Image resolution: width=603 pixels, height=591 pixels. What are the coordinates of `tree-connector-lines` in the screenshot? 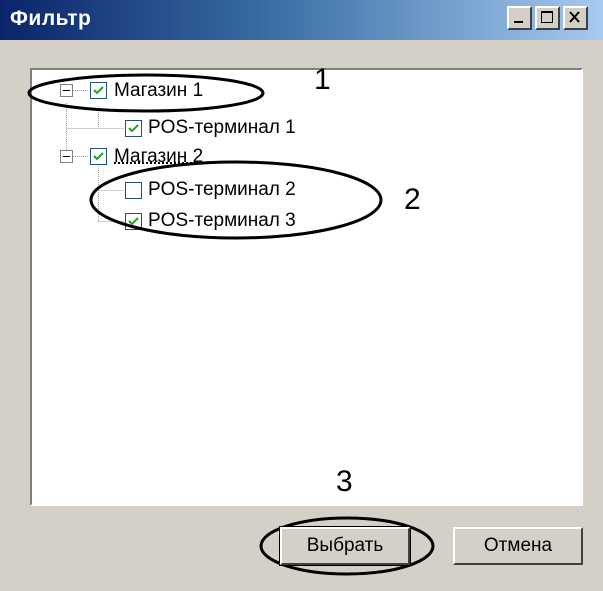 It's located at (95, 156).